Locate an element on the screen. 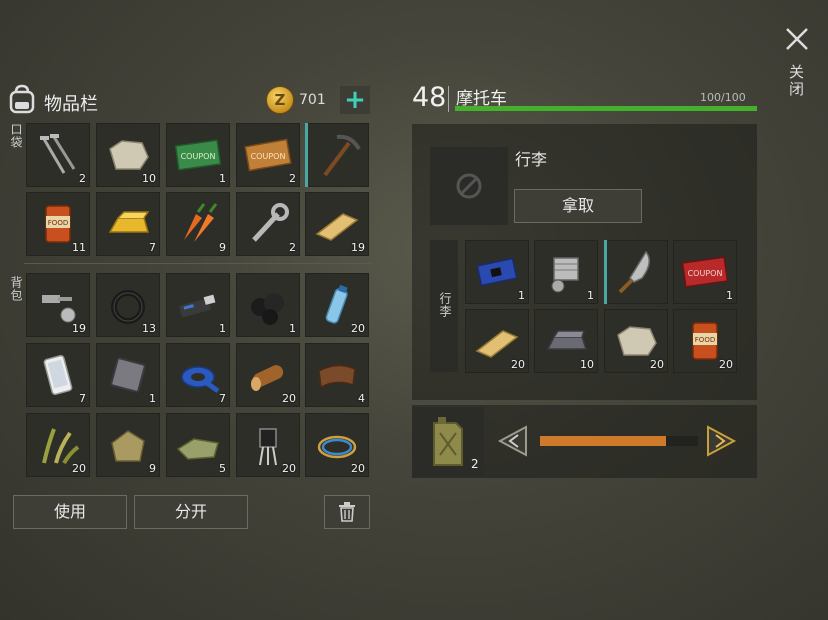 The height and width of the screenshot is (620, 828). cargo-side-label: 行李 is located at coordinates (445, 305).